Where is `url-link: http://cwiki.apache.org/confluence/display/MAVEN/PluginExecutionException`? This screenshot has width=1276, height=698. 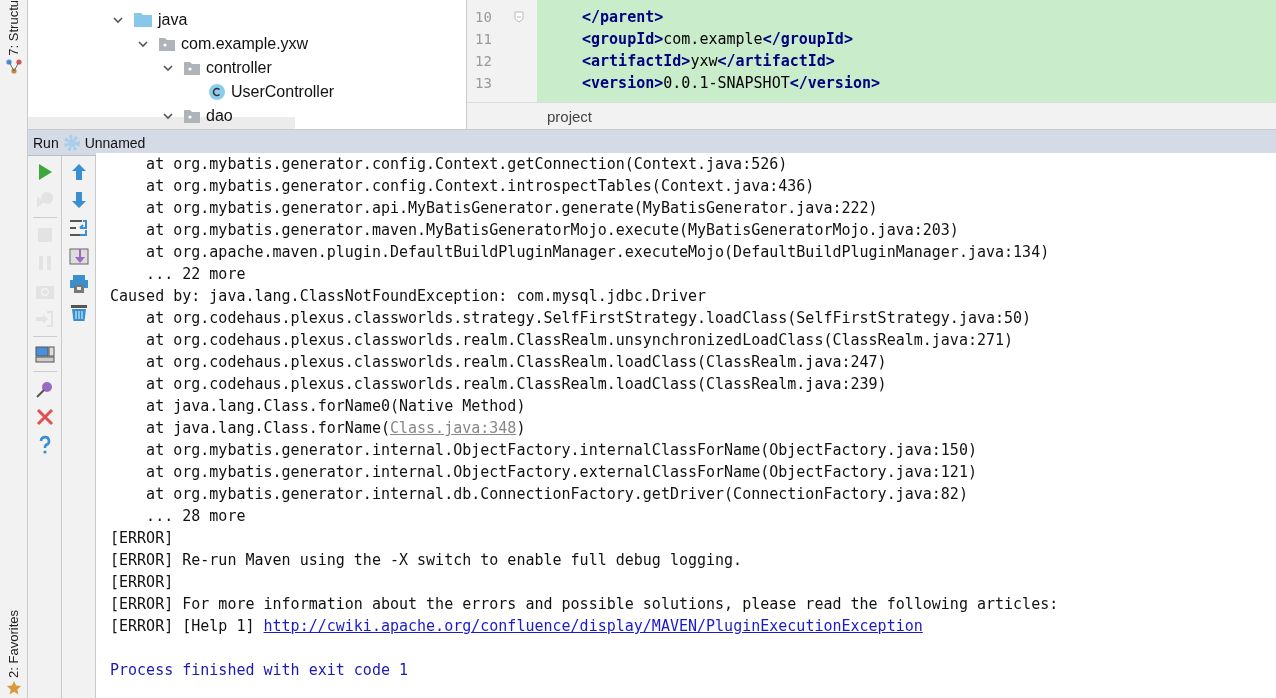 url-link: http://cwiki.apache.org/confluence/display/MAVEN/PluginExecutionException is located at coordinates (593, 626).